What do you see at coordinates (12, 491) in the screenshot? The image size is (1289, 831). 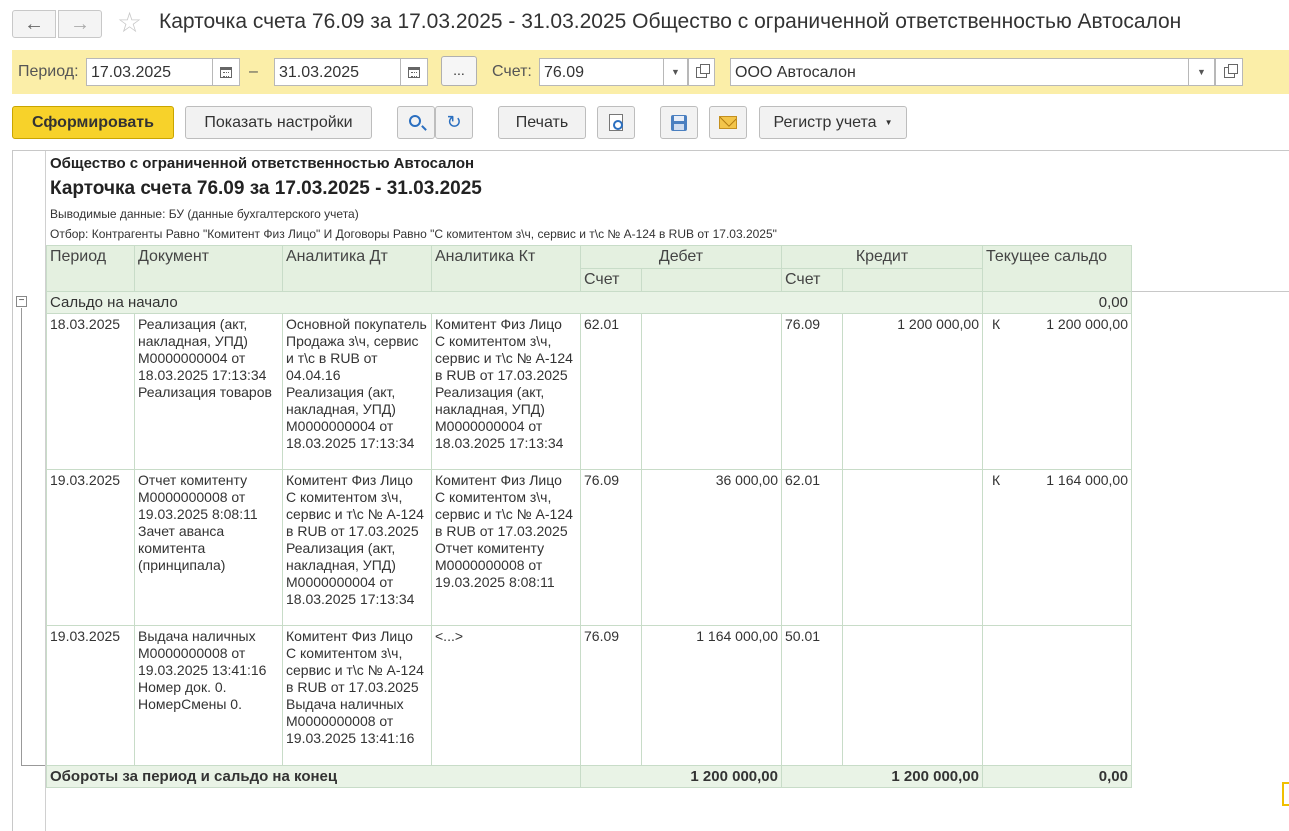 I see `report-left-border` at bounding box center [12, 491].